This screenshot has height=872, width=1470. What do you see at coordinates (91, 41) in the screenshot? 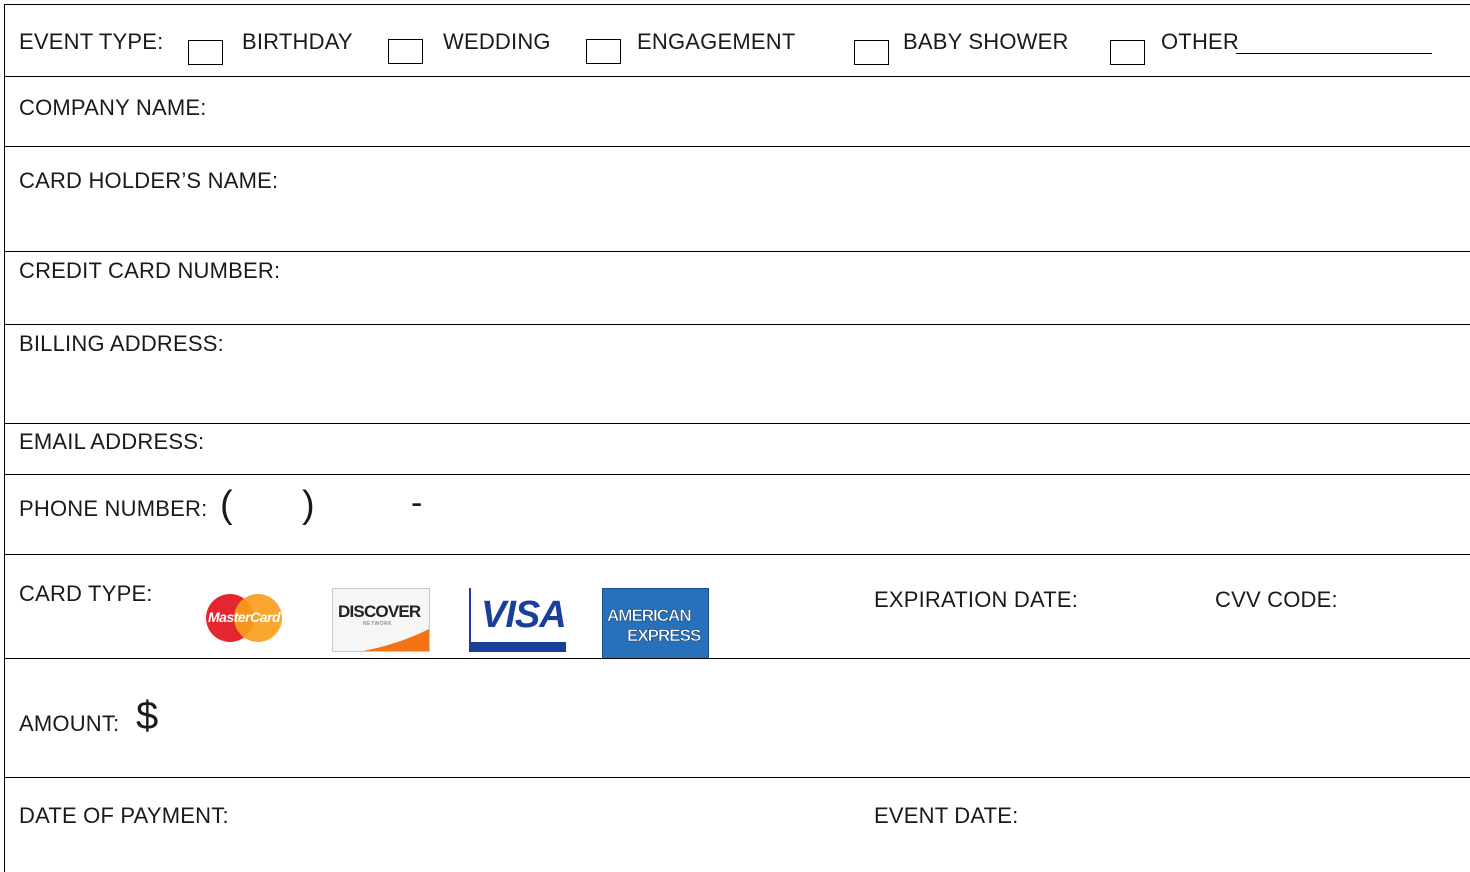
I see `event-type-label: EVENT TYPE:` at bounding box center [91, 41].